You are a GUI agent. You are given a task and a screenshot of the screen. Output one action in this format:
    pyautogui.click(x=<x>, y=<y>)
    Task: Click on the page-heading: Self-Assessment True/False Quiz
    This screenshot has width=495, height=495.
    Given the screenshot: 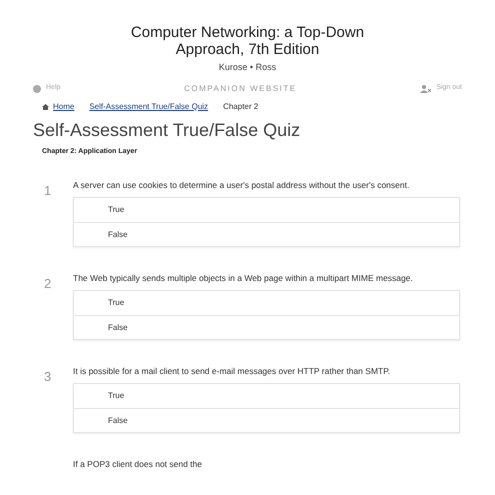 What is the action you would take?
    pyautogui.click(x=167, y=129)
    